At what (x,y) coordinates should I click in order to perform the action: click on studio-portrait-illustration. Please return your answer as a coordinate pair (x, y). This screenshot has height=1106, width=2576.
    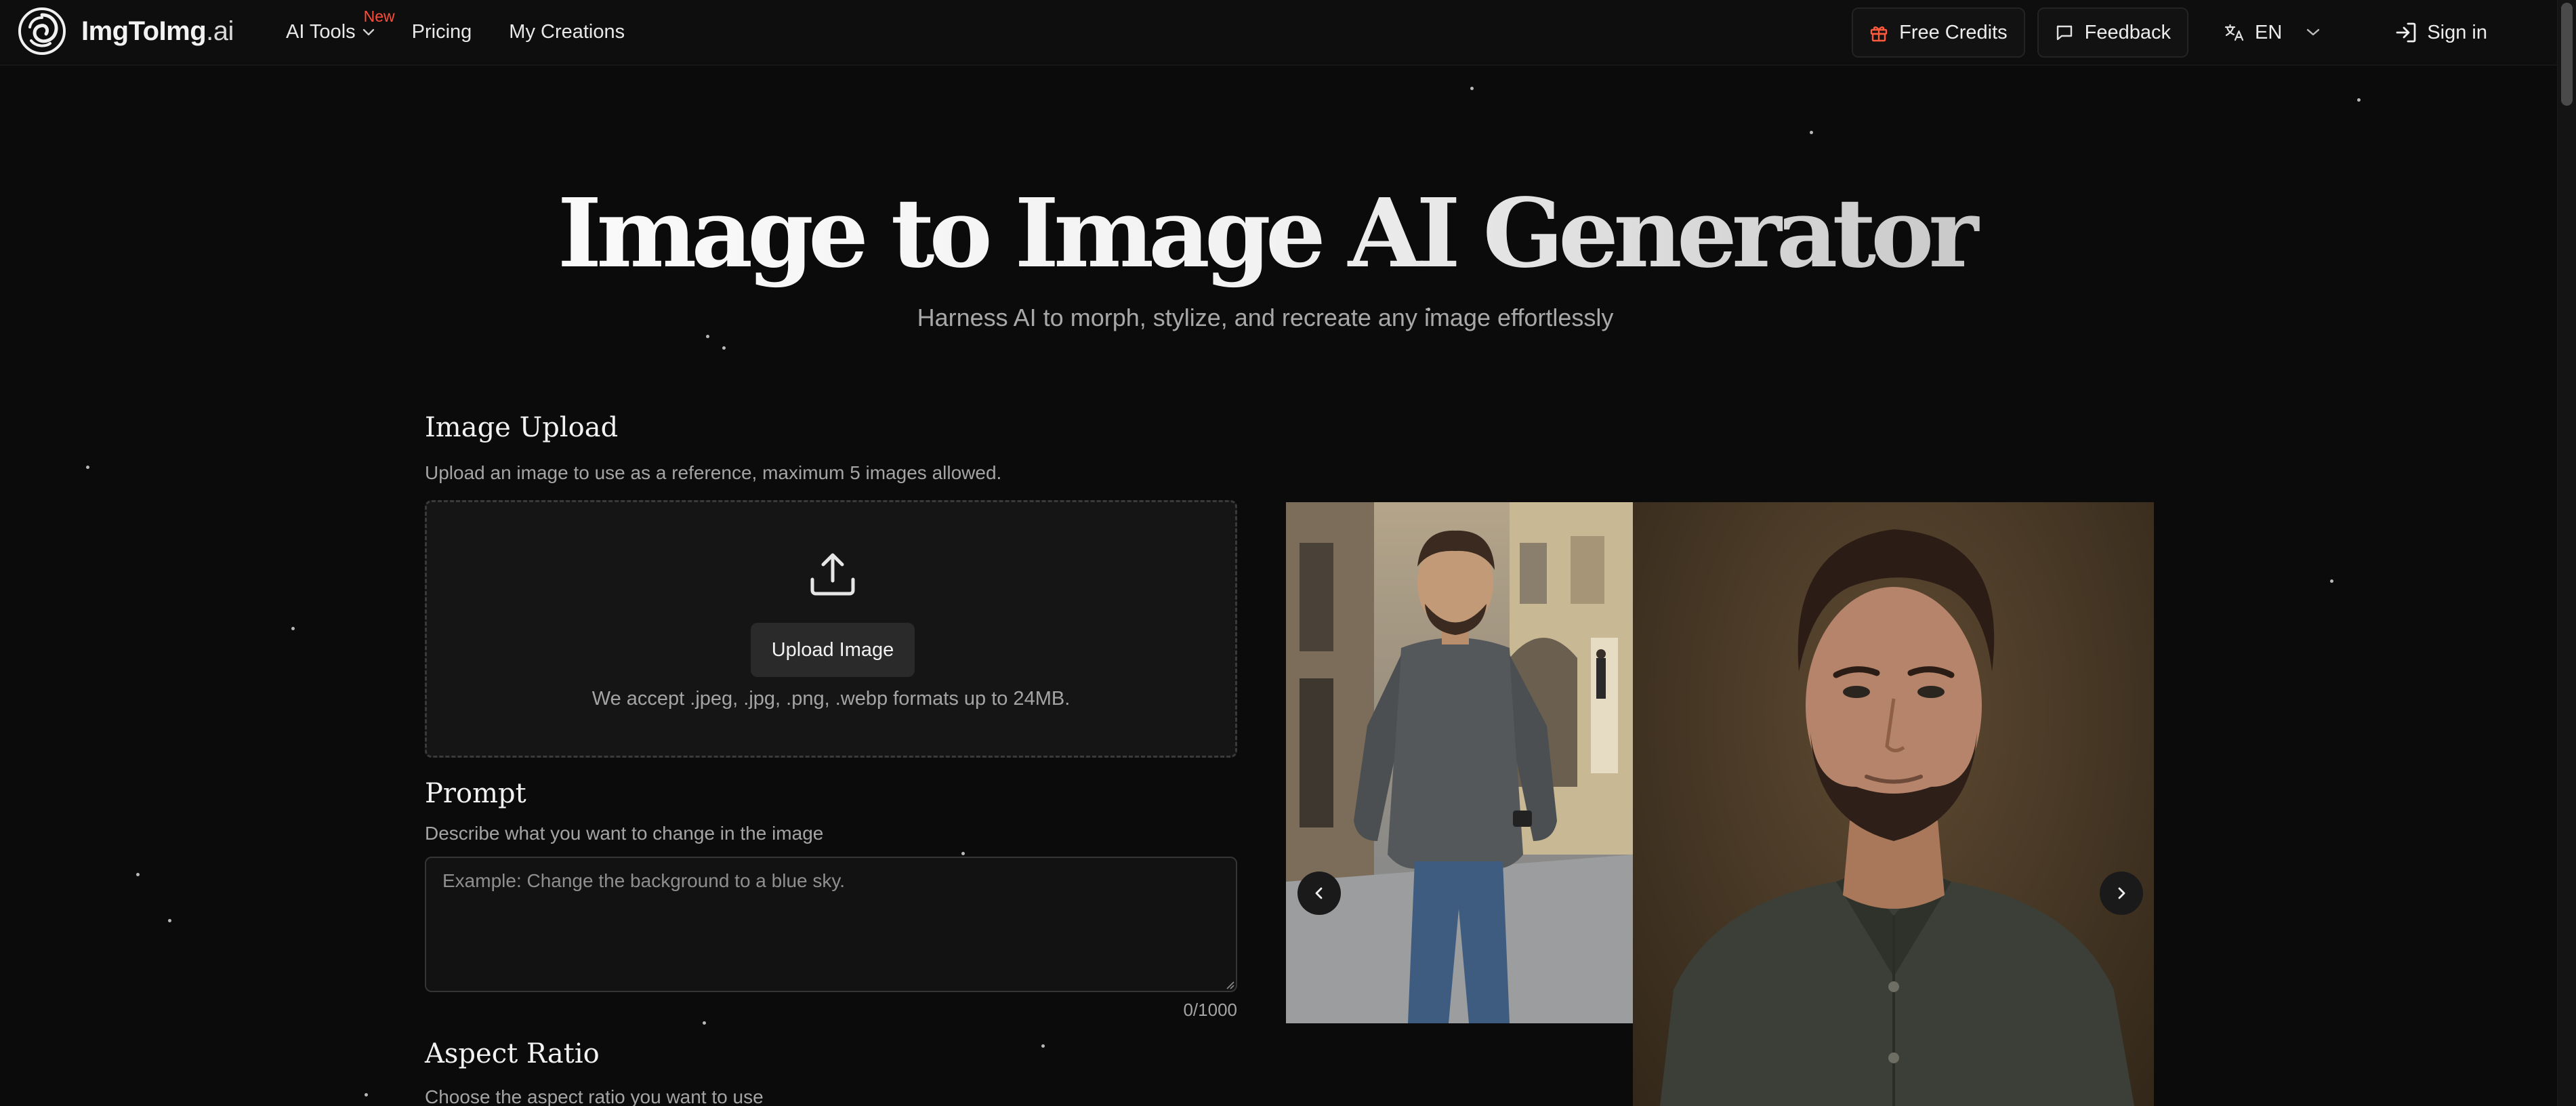
    Looking at the image, I should click on (1897, 817).